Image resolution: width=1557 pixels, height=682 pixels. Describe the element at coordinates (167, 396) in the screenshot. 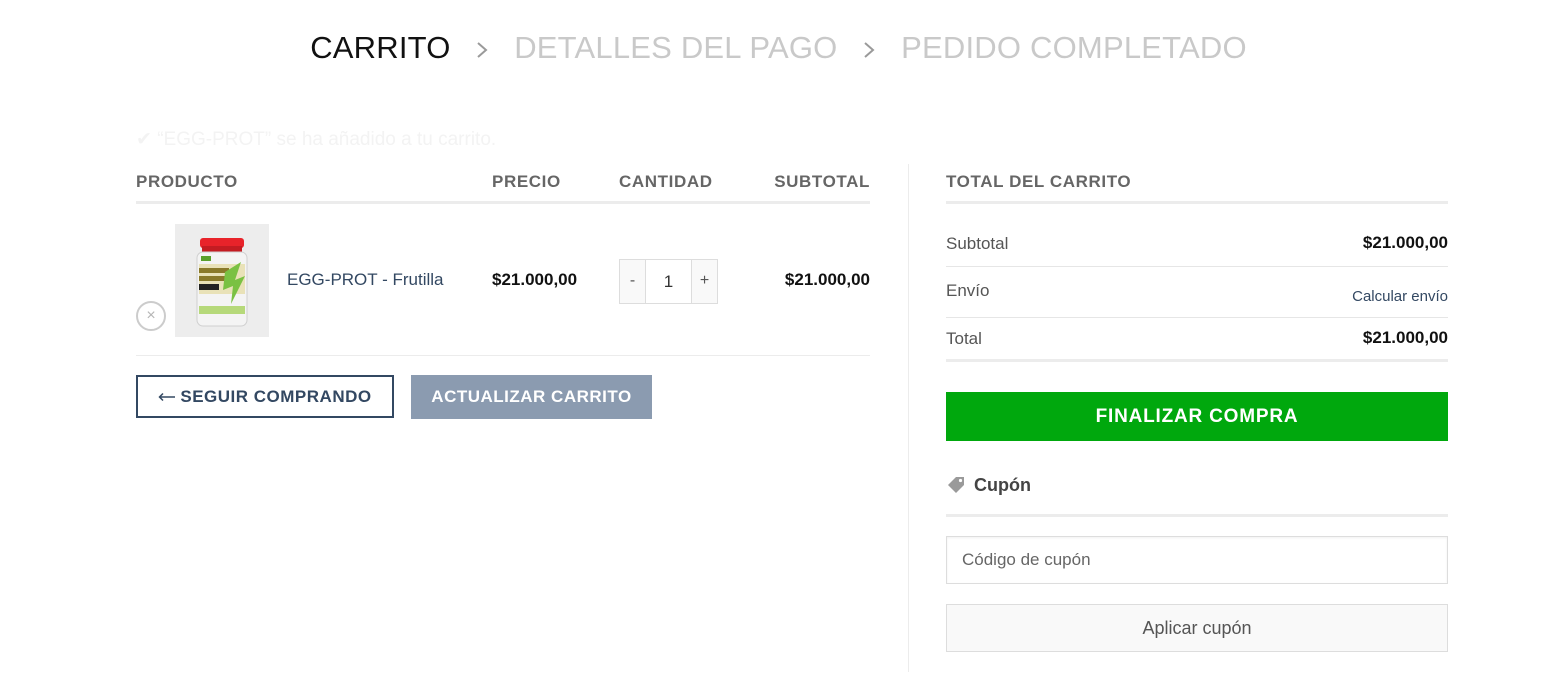

I see `arrow-left-icon` at that location.